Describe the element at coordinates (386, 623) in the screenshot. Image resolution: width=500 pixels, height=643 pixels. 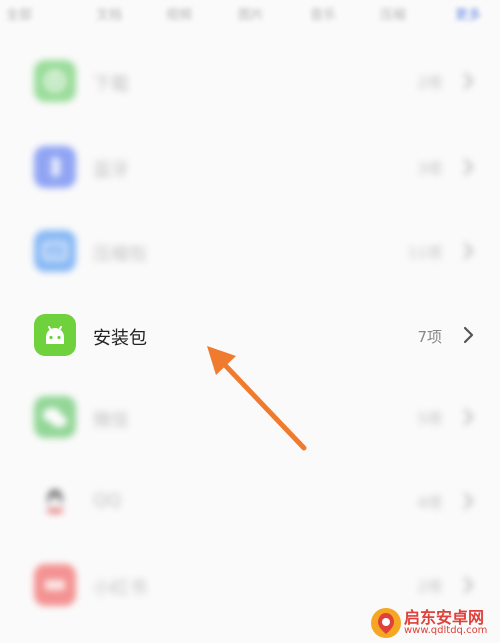
I see `watermark-logo-icon` at that location.